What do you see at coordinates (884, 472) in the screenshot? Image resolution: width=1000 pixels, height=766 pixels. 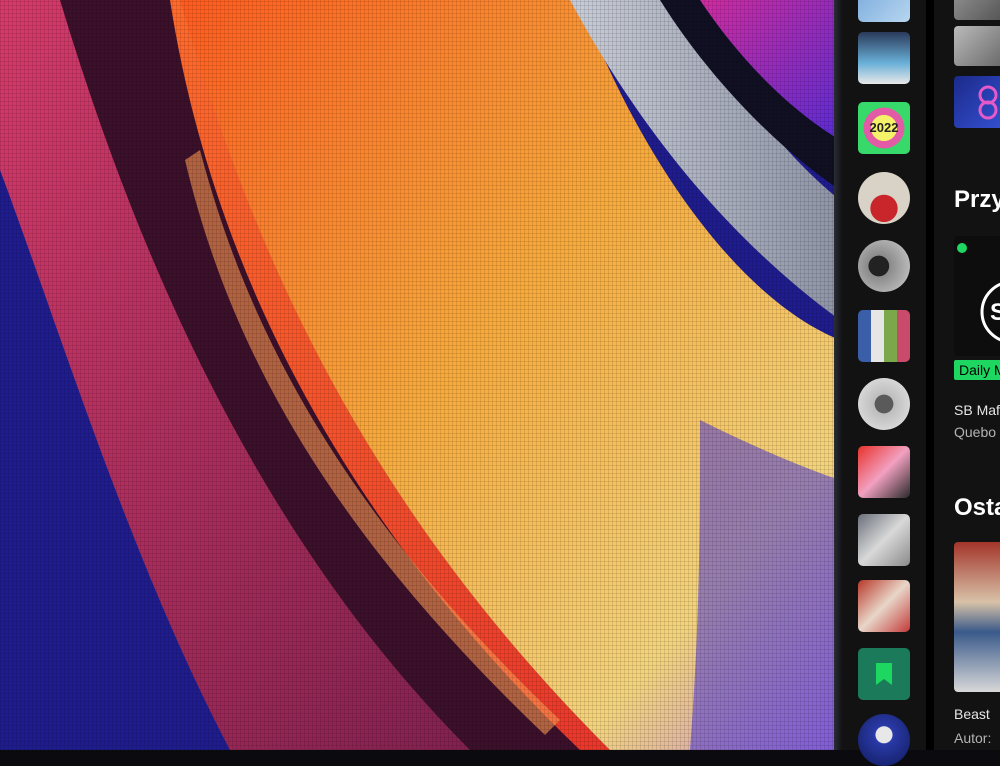 I see `playlist-cover-red` at bounding box center [884, 472].